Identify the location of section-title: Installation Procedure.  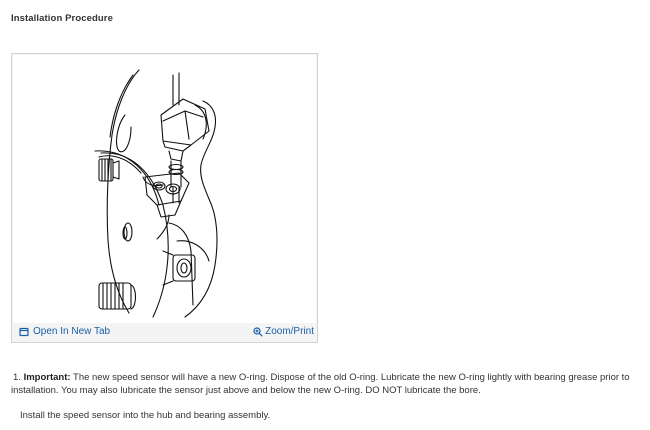
(62, 18).